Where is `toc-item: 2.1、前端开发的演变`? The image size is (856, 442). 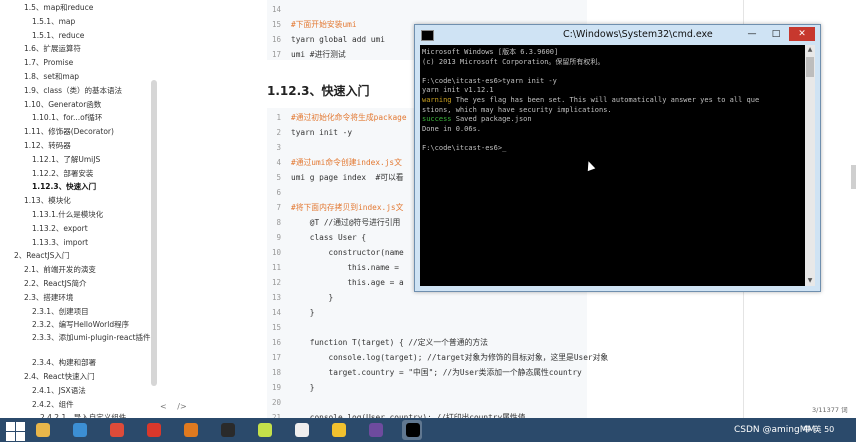
toc-item: 2.1、前端开发的演变 is located at coordinates (92, 270).